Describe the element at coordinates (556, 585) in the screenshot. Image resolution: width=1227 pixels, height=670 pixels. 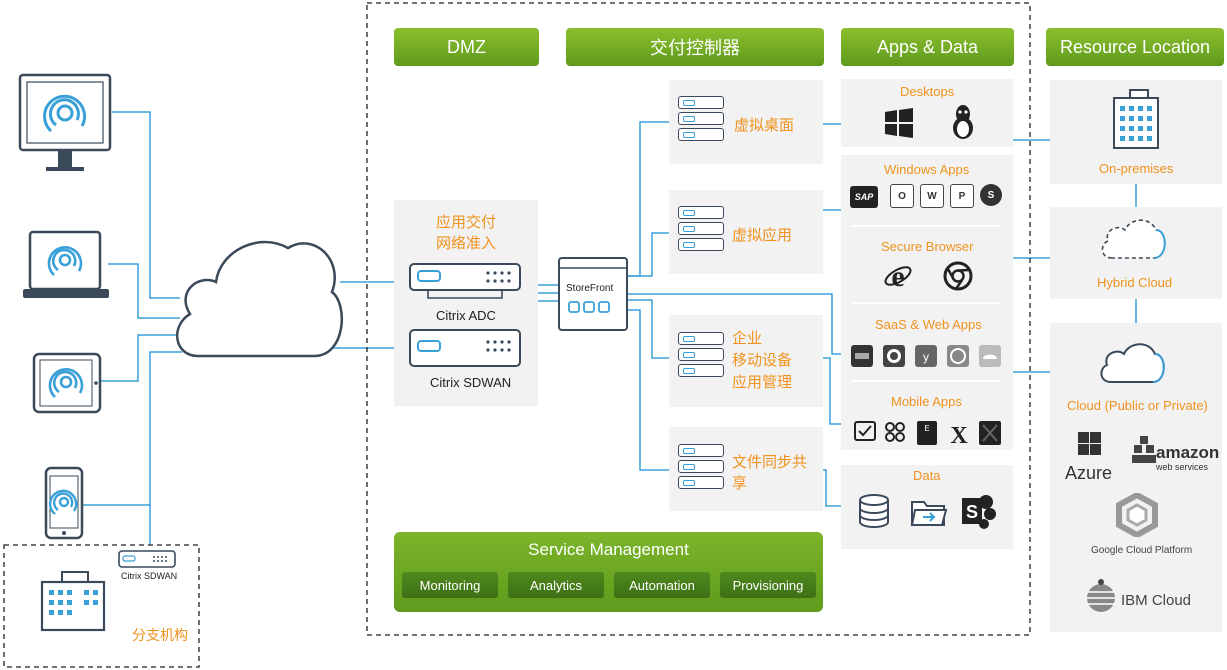
I see `analytics-button: Analytics` at that location.